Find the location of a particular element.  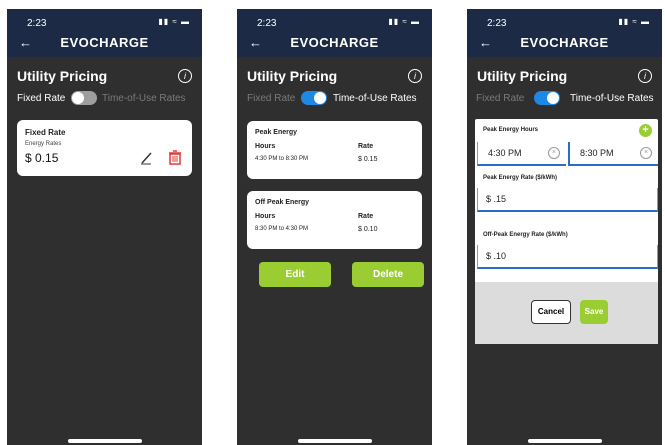

cancel-button: Cancel is located at coordinates (551, 312).